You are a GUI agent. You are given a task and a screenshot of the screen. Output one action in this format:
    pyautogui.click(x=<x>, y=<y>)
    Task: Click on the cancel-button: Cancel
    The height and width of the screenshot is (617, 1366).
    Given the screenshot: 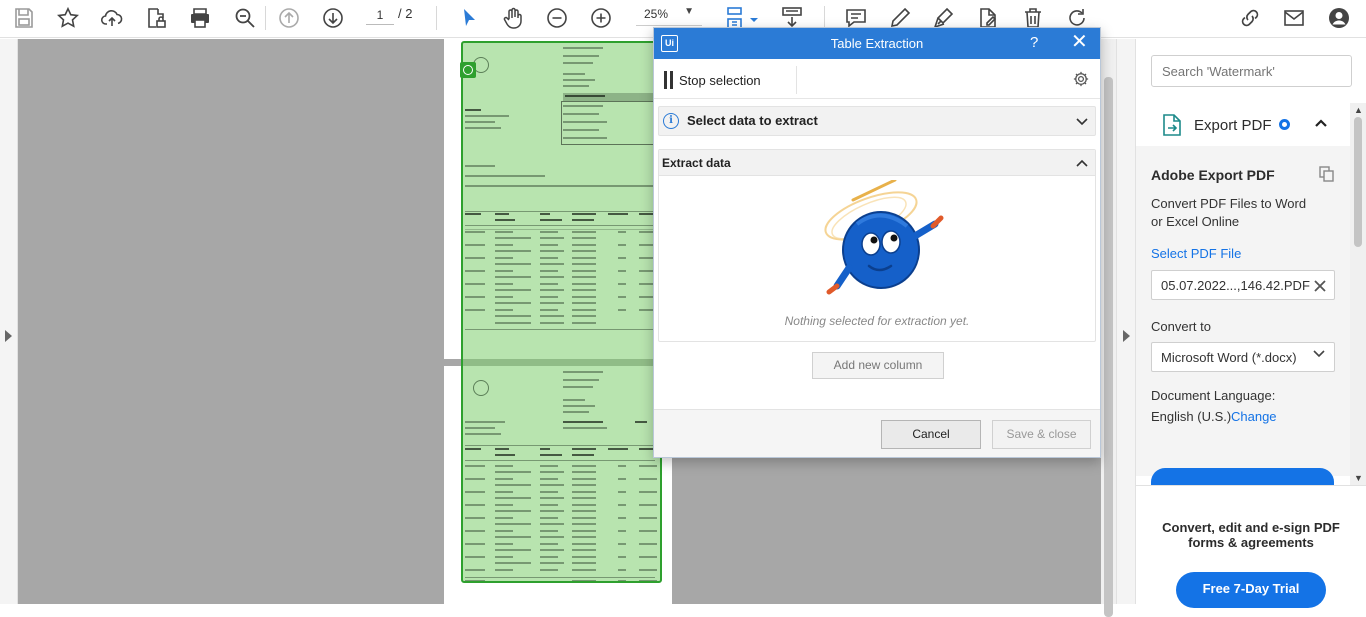 What is the action you would take?
    pyautogui.click(x=931, y=434)
    